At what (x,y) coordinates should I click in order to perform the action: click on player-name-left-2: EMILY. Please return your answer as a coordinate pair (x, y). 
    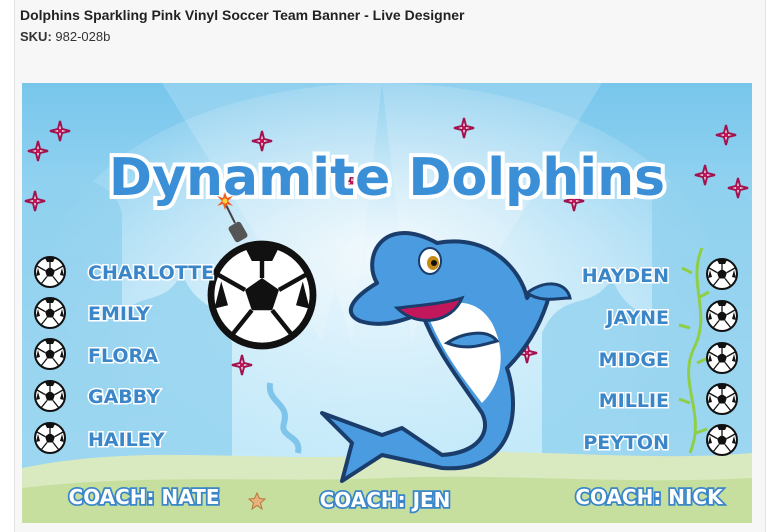
    Looking at the image, I should click on (119, 314).